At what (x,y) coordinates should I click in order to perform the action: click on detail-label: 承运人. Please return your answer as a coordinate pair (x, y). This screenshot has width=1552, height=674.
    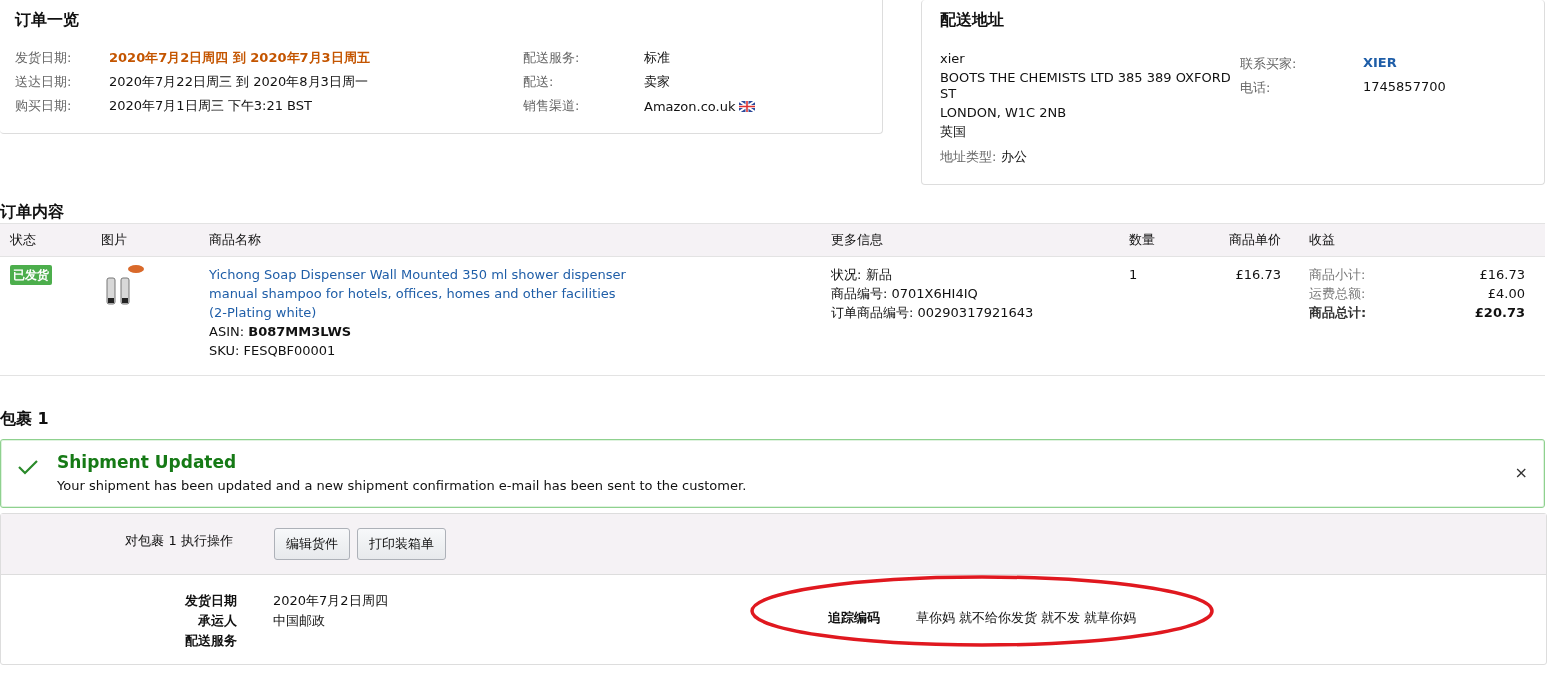
    Looking at the image, I should click on (217, 621).